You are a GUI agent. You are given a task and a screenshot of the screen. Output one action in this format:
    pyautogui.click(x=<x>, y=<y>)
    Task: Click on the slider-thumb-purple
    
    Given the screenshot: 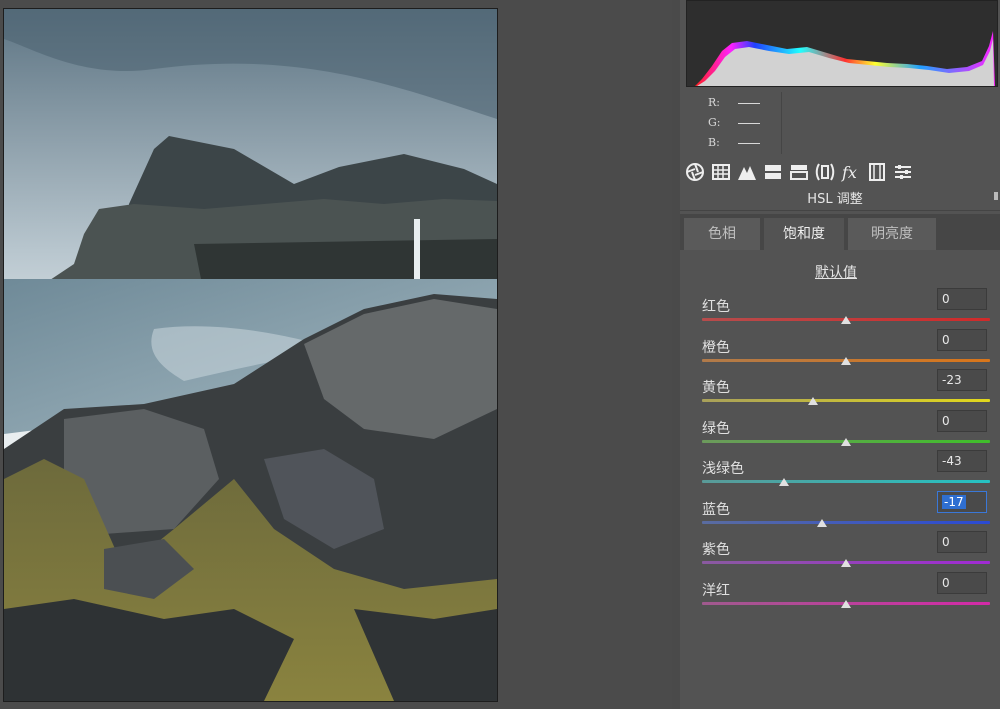 What is the action you would take?
    pyautogui.click(x=846, y=563)
    